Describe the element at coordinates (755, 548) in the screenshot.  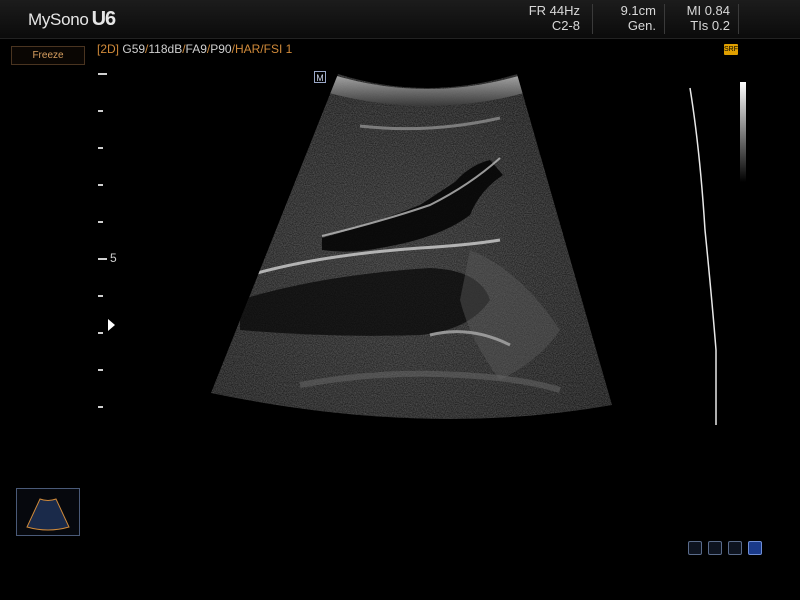
I see `disk-icon` at that location.